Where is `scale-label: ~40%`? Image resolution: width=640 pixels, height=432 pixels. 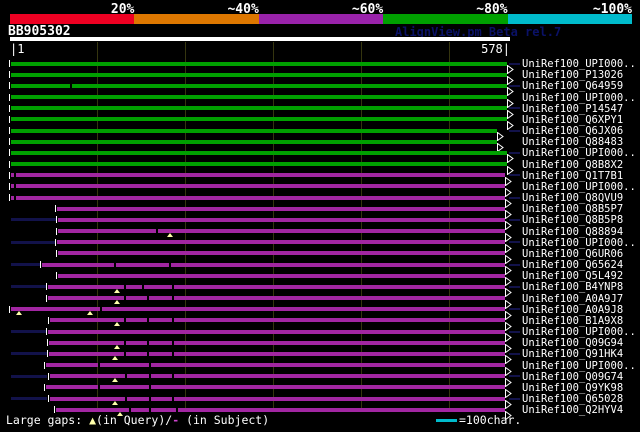
scale-label: ~40% is located at coordinates (243, 9).